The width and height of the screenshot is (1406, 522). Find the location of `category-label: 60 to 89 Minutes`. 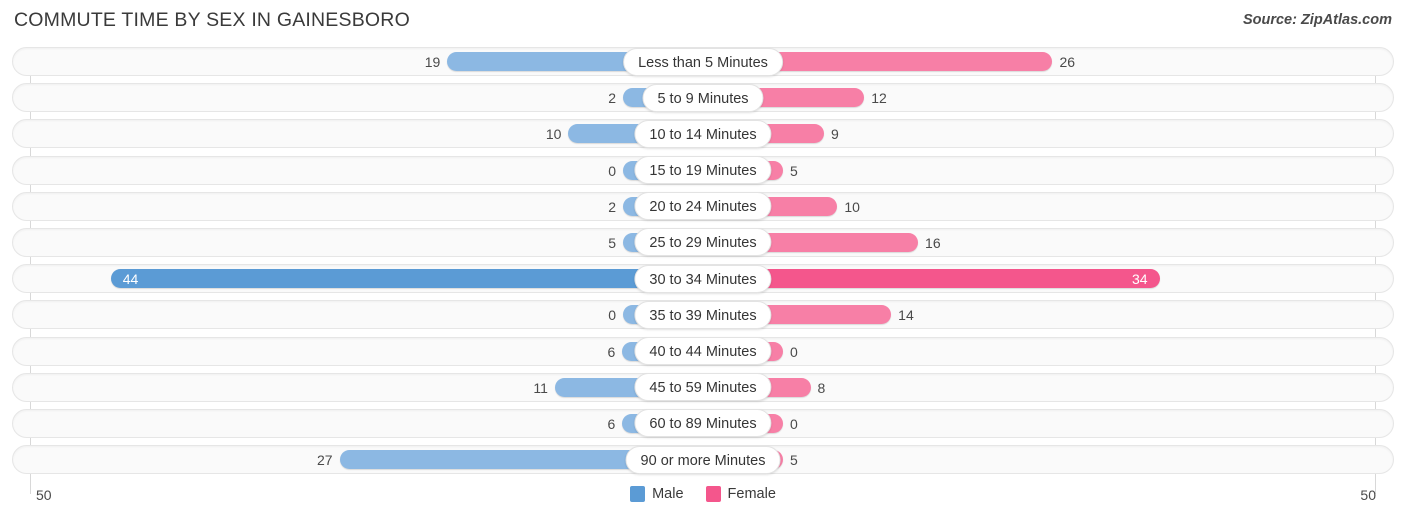

category-label: 60 to 89 Minutes is located at coordinates (703, 423).